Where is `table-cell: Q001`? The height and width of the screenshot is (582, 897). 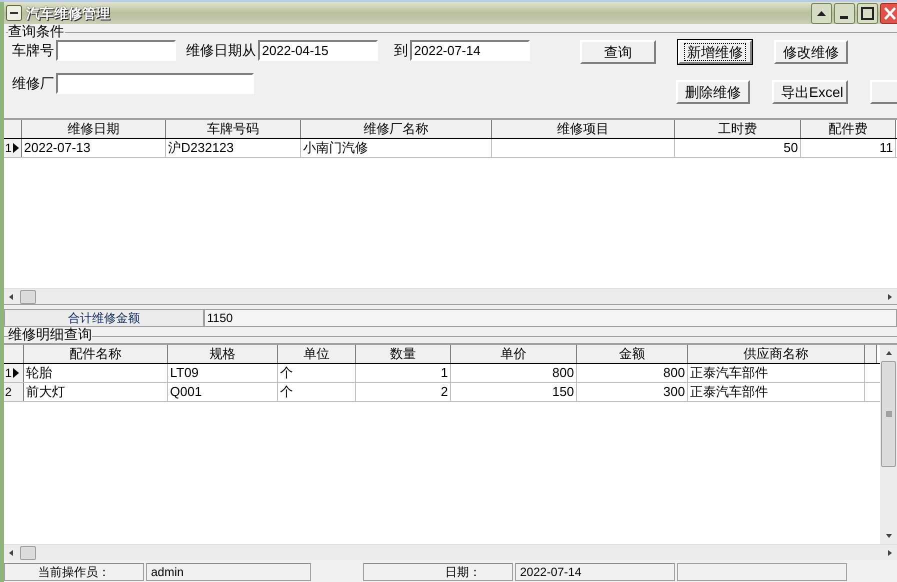 table-cell: Q001 is located at coordinates (223, 392).